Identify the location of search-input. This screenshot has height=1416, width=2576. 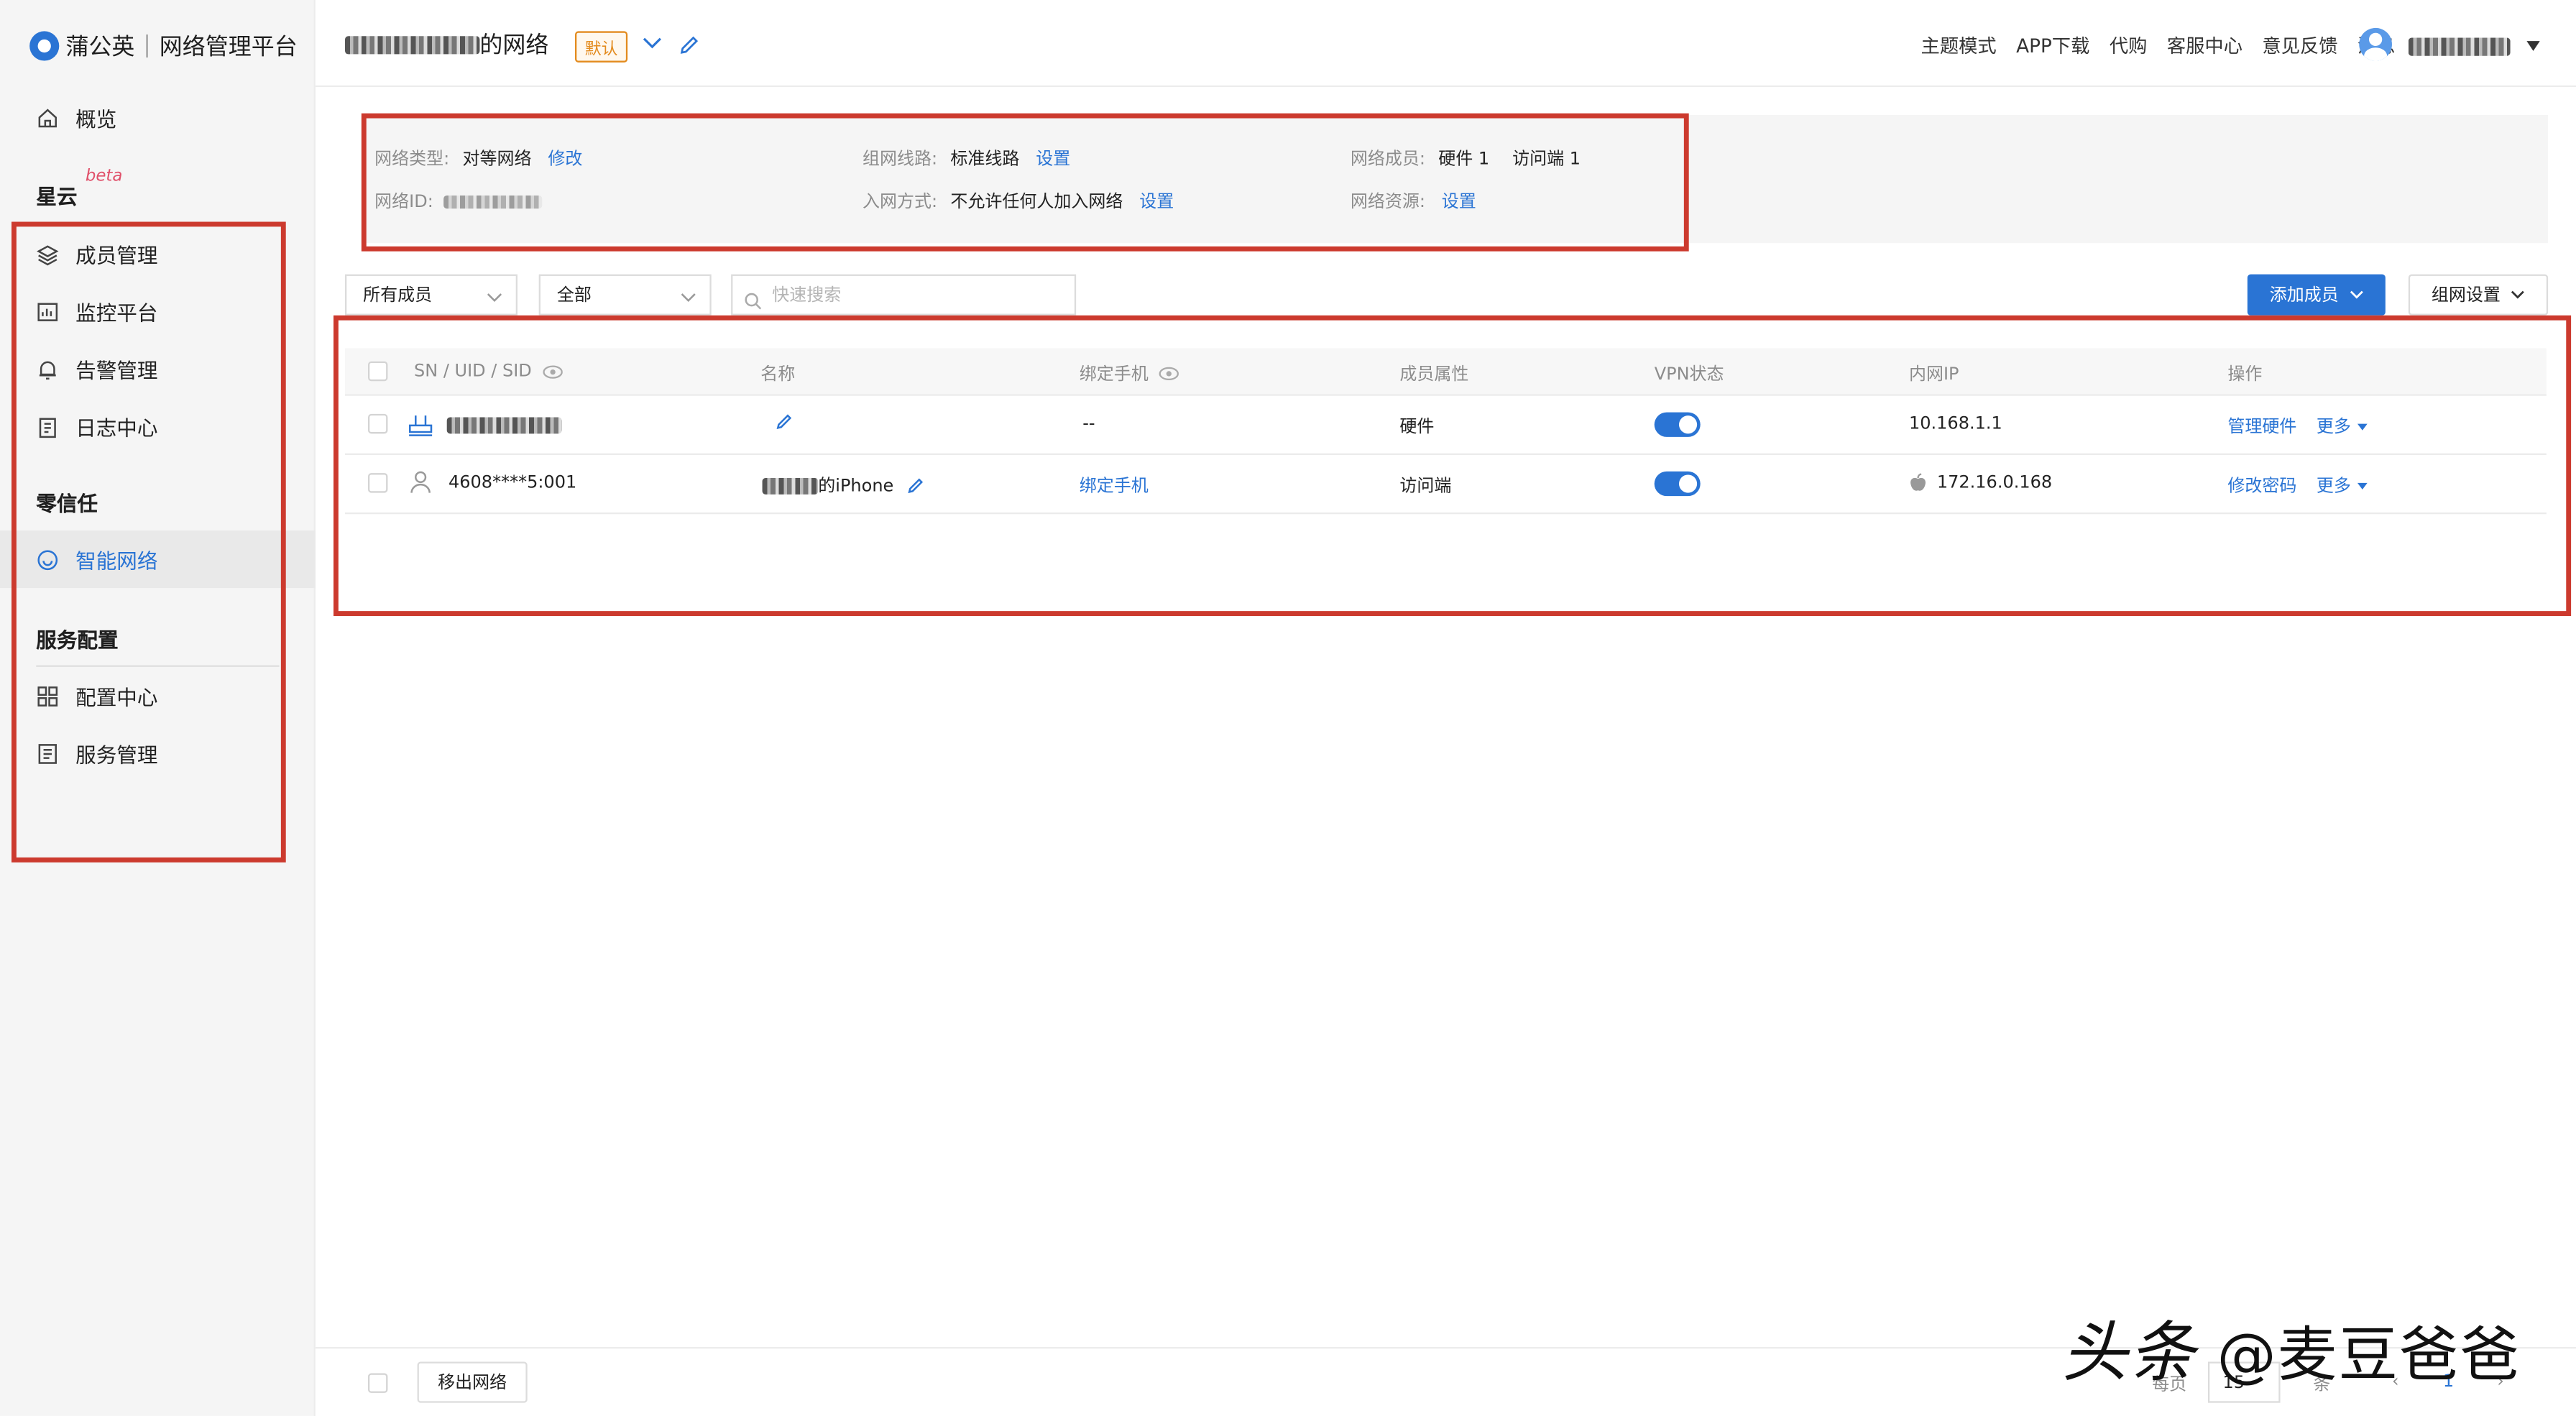
(904, 295).